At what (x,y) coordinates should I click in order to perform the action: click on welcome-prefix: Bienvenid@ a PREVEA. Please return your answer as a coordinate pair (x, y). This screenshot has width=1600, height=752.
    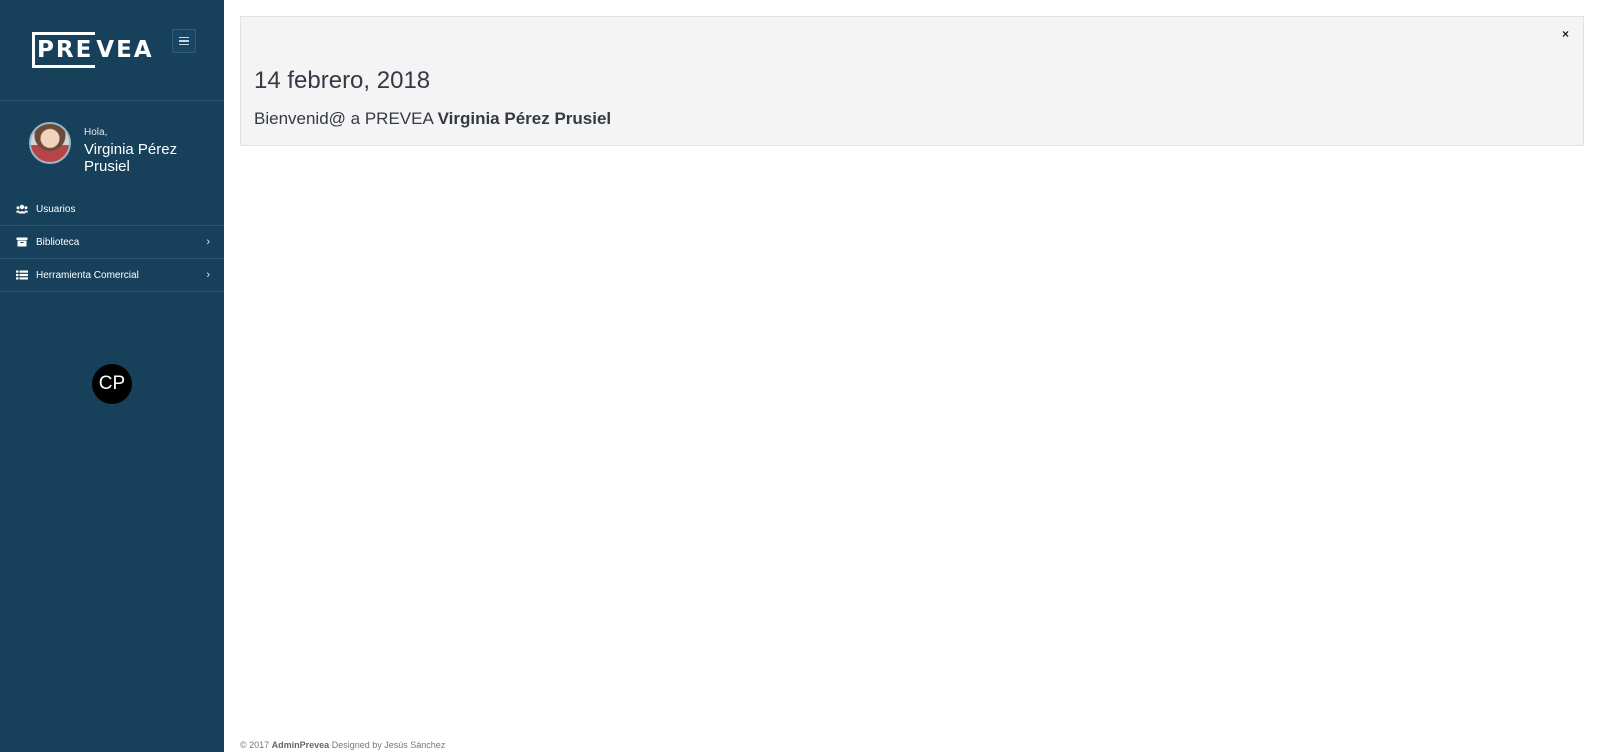
    Looking at the image, I should click on (346, 118).